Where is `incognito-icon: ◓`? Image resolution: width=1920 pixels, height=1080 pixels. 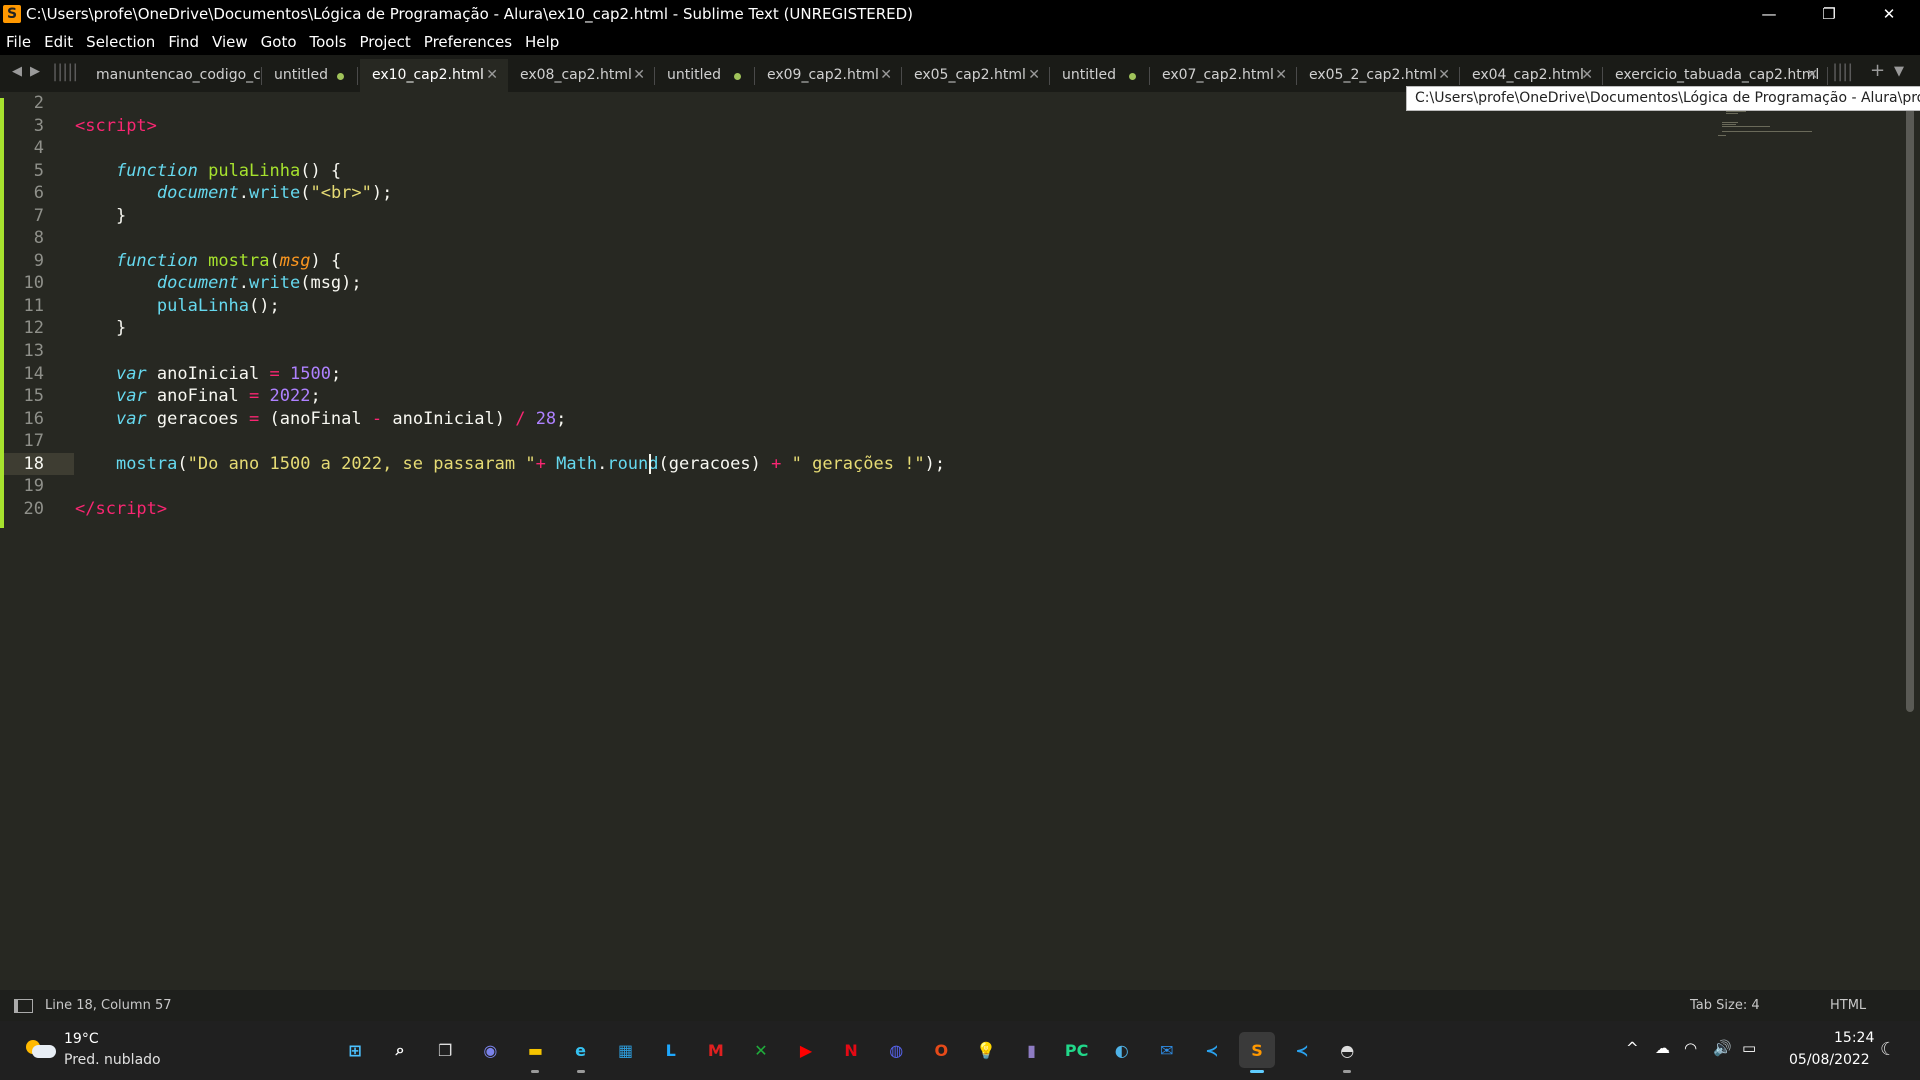 incognito-icon: ◓ is located at coordinates (1347, 1052).